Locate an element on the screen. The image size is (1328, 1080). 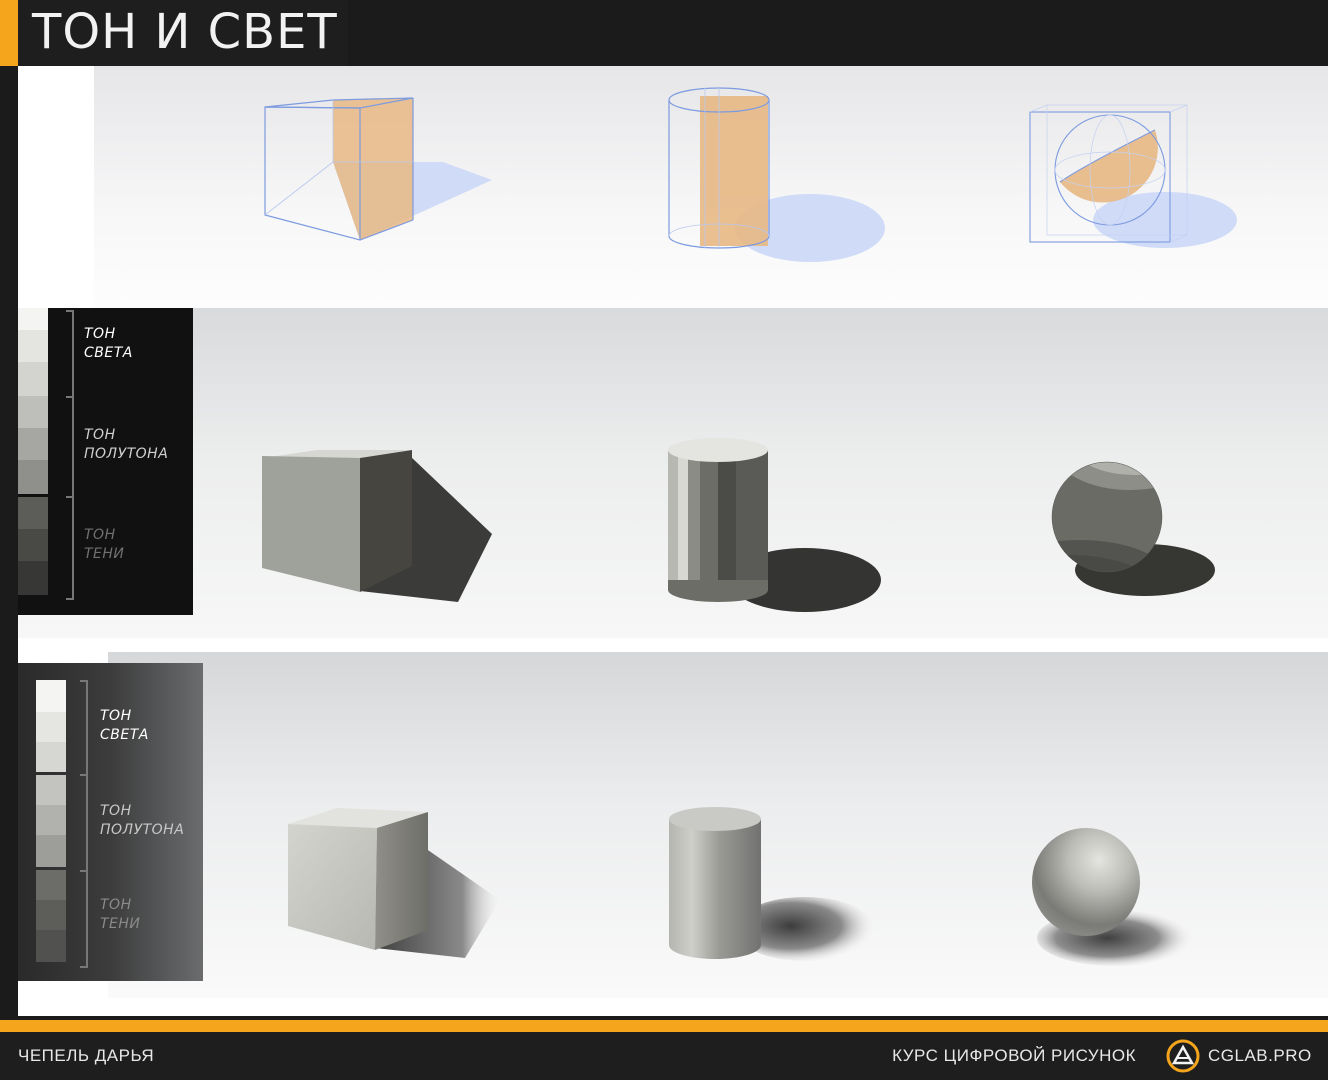
brand-link: CGLAB.PRO is located at coordinates (1260, 1056).